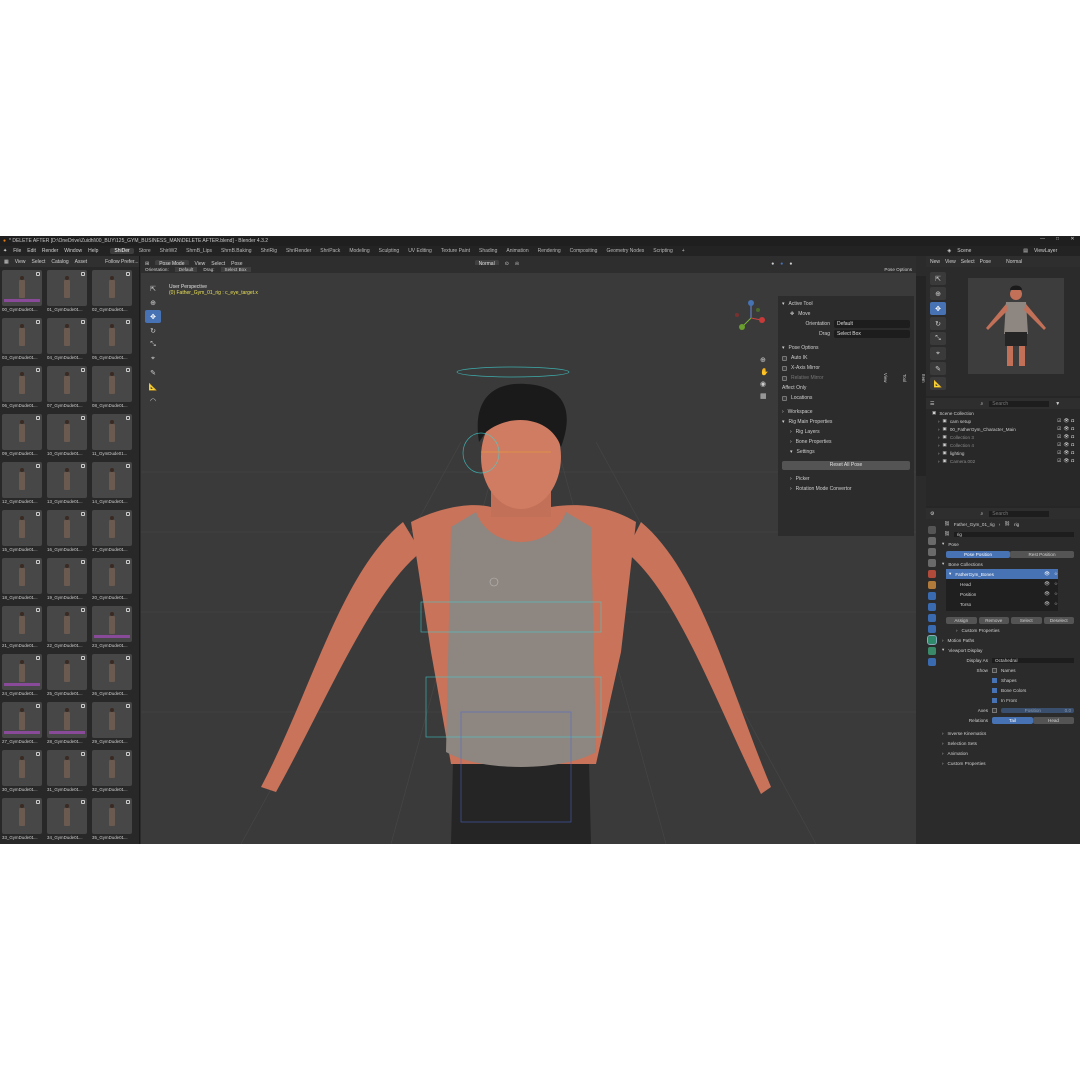 This screenshot has height=1080, width=1080. Describe the element at coordinates (20, 262) in the screenshot. I see `asset-menu-view: View` at that location.